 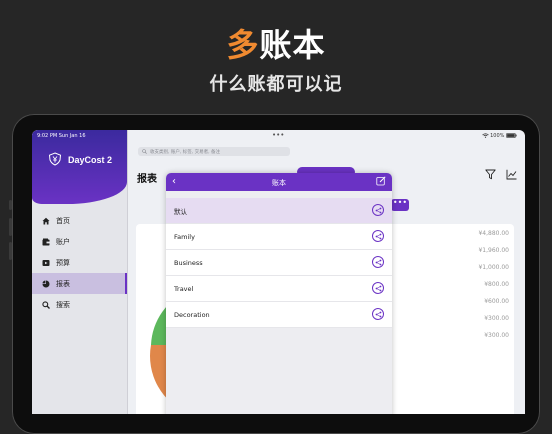 I want to click on sidebar-item-label: 账户, so click(x=63, y=241).